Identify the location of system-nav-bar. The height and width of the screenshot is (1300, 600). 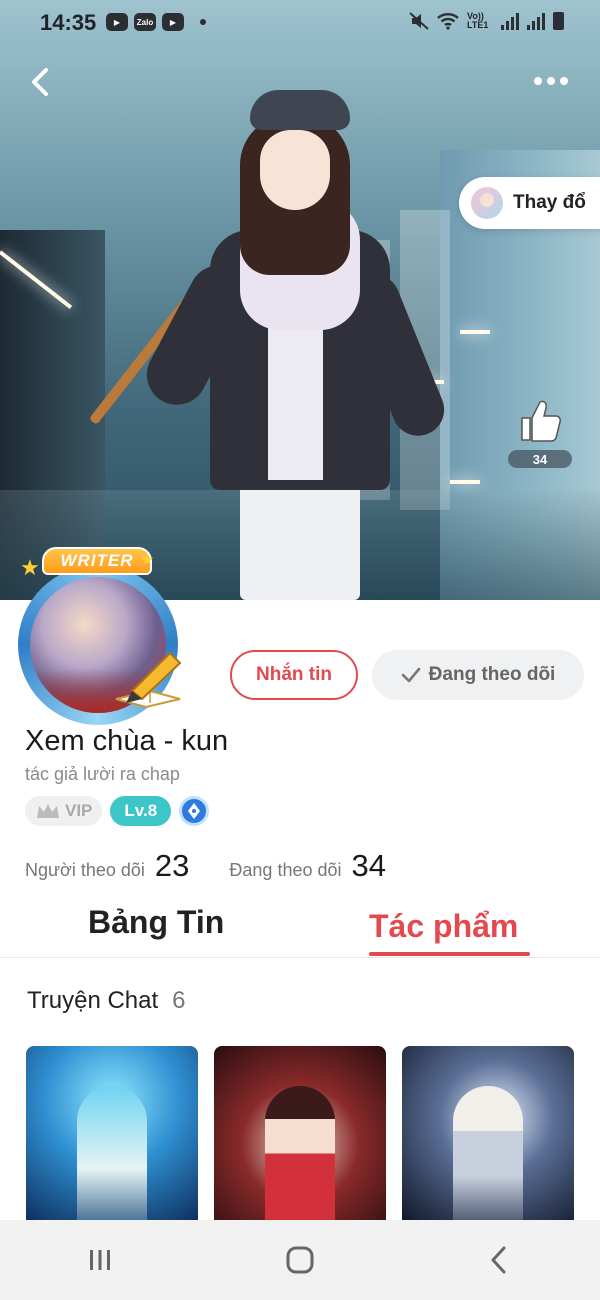
(300, 1260).